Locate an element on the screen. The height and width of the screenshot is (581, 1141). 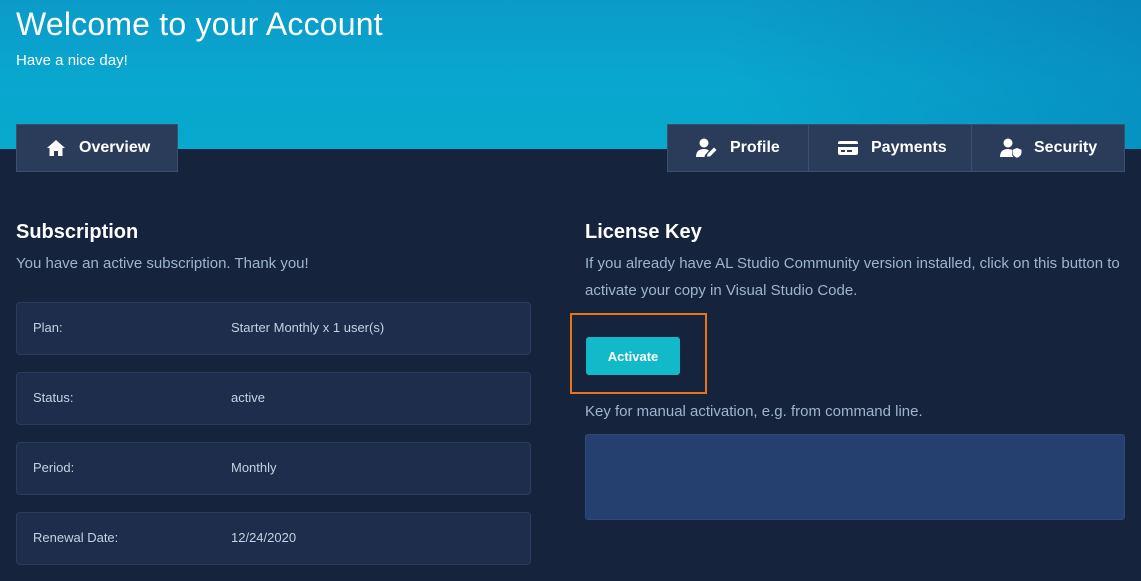
subscription-row-period: Period: Monthly is located at coordinates (273, 468).